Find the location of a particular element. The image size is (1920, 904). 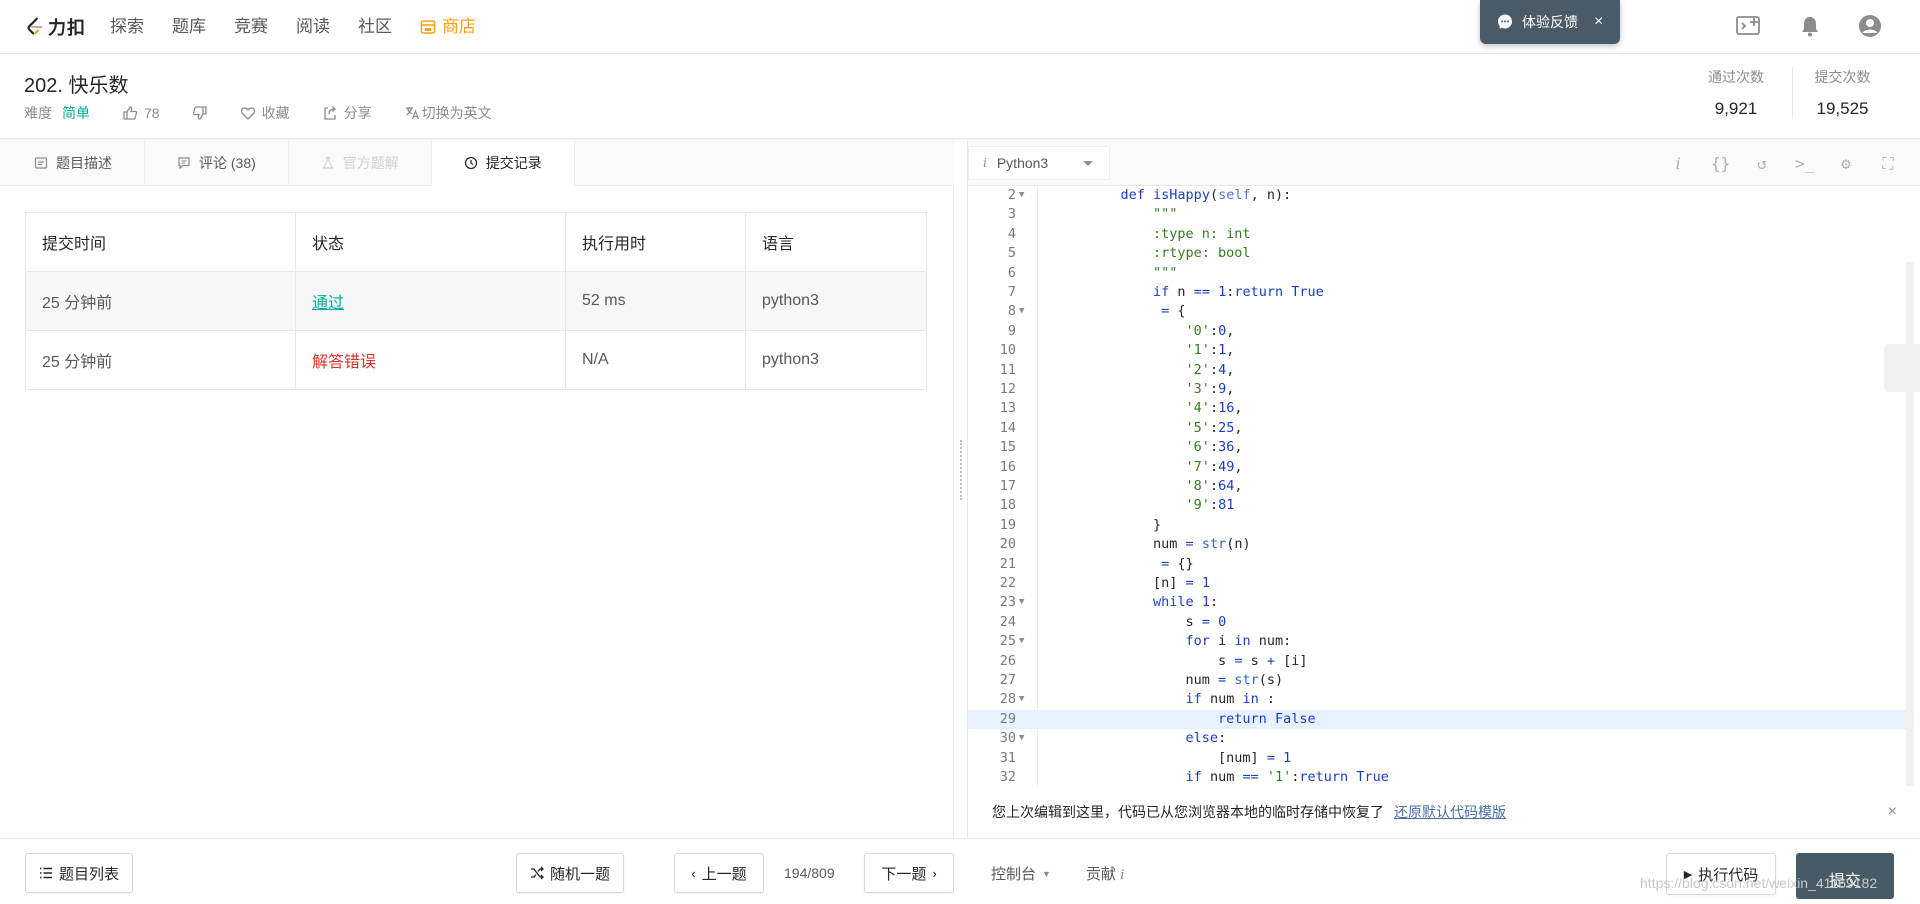

table-header-row: 提交时间 状态 执行用时 语言 is located at coordinates (476, 242).